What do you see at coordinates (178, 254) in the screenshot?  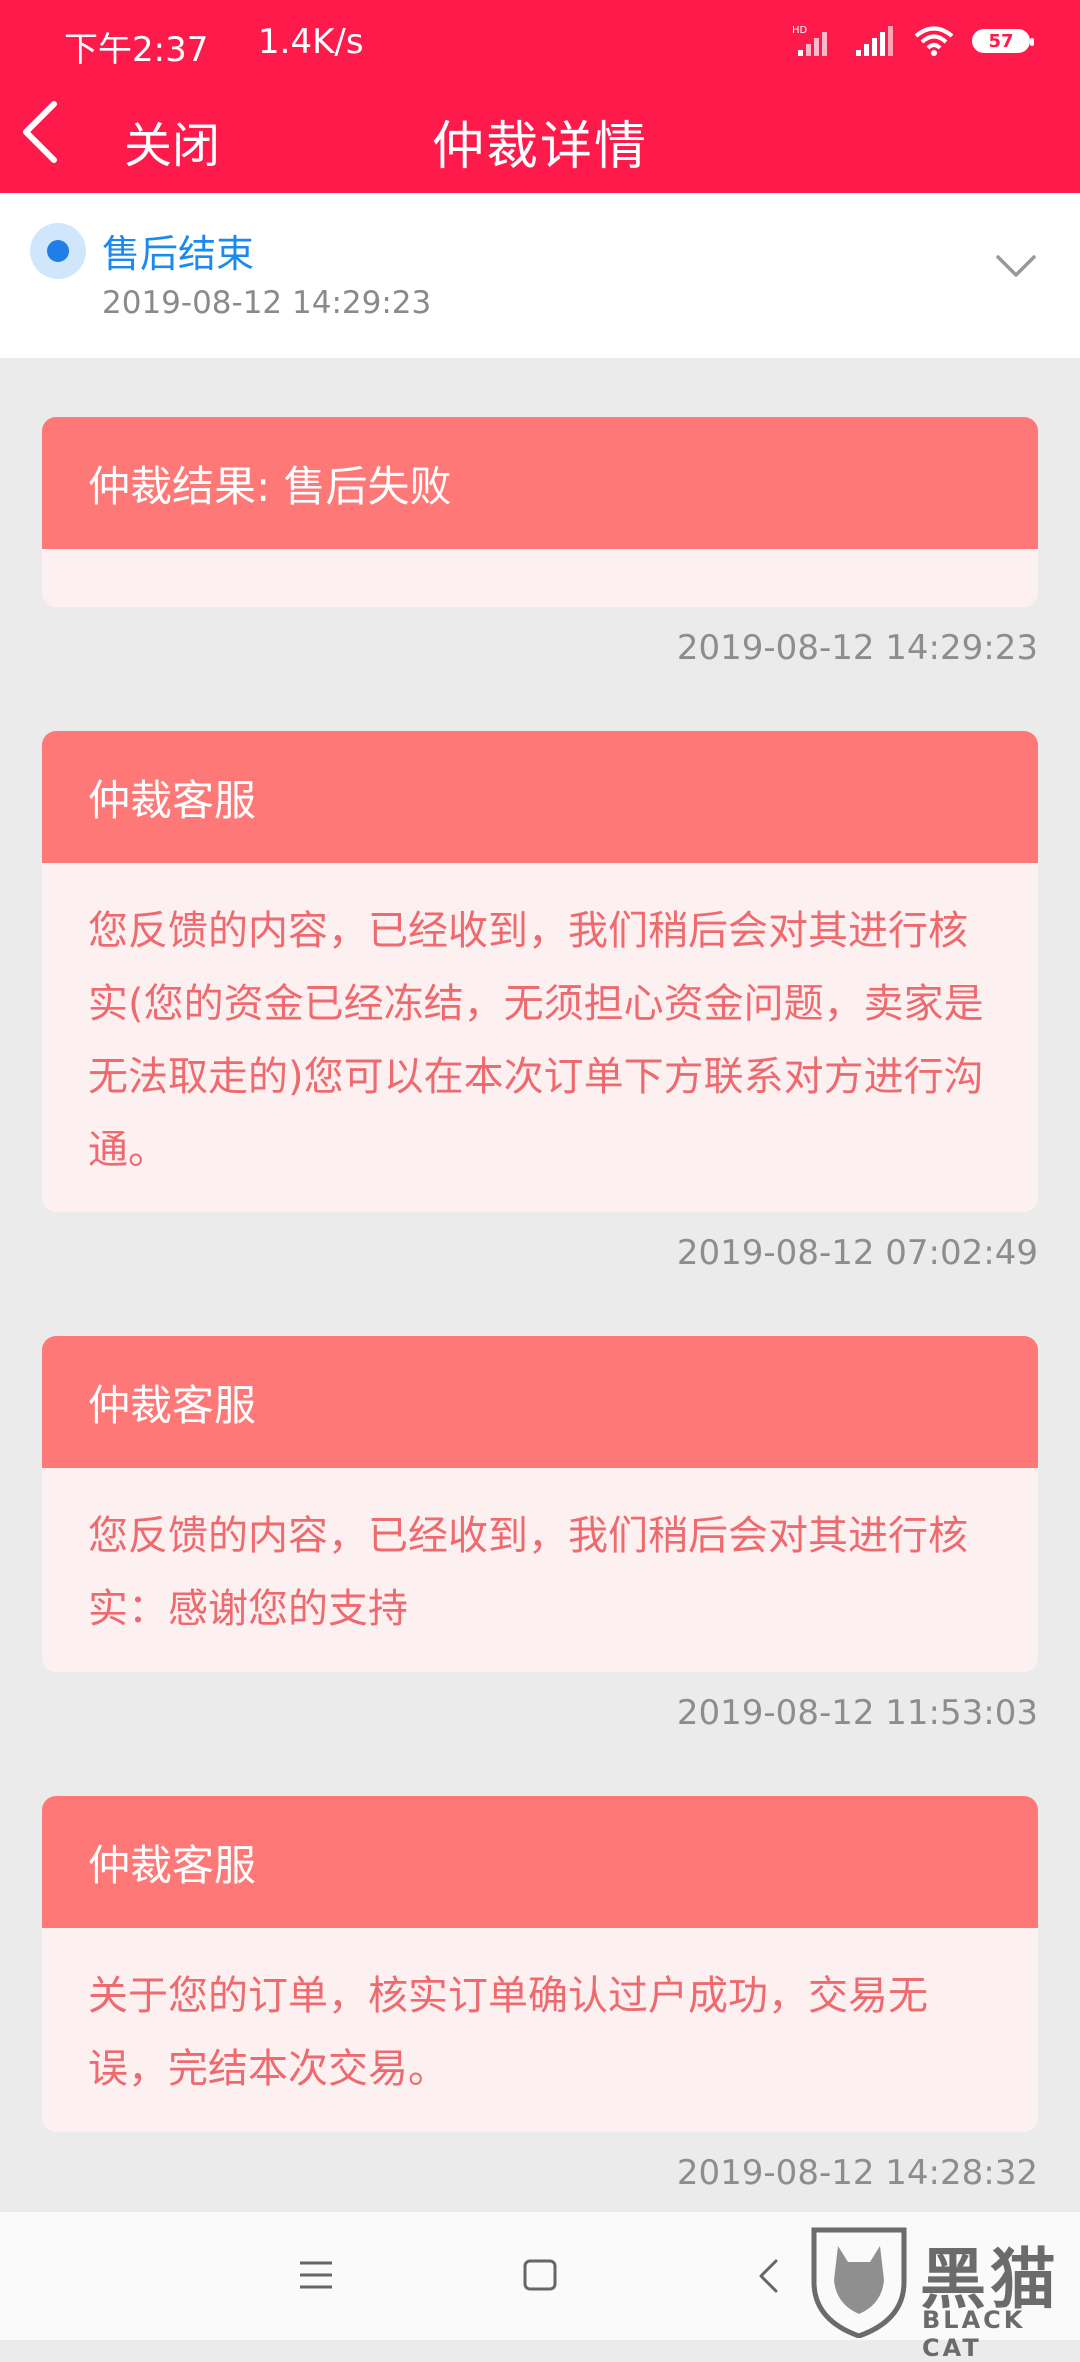 I see `status-label: 售后结束` at bounding box center [178, 254].